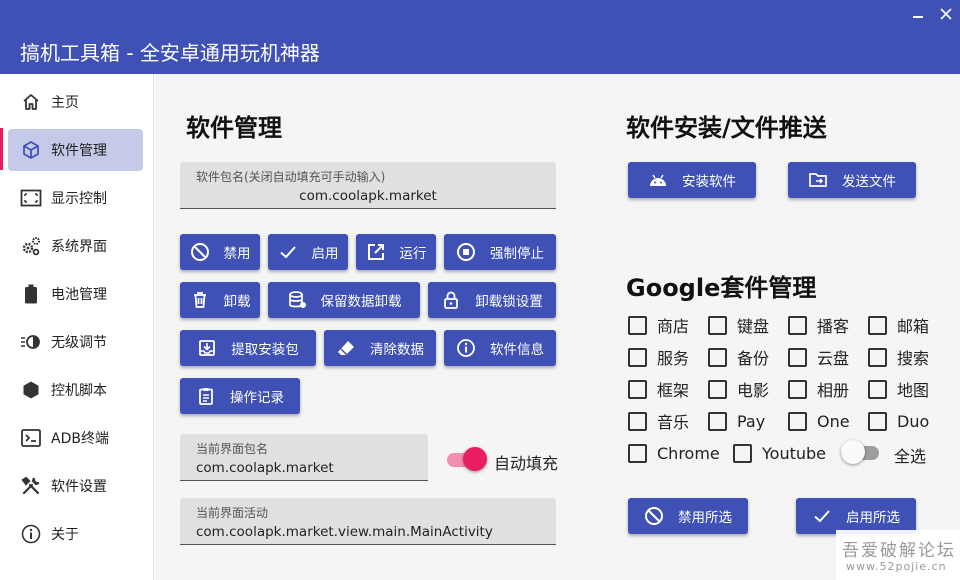 The height and width of the screenshot is (580, 960). I want to click on sidebar-item-adb-terminal: ADB终端, so click(77, 438).